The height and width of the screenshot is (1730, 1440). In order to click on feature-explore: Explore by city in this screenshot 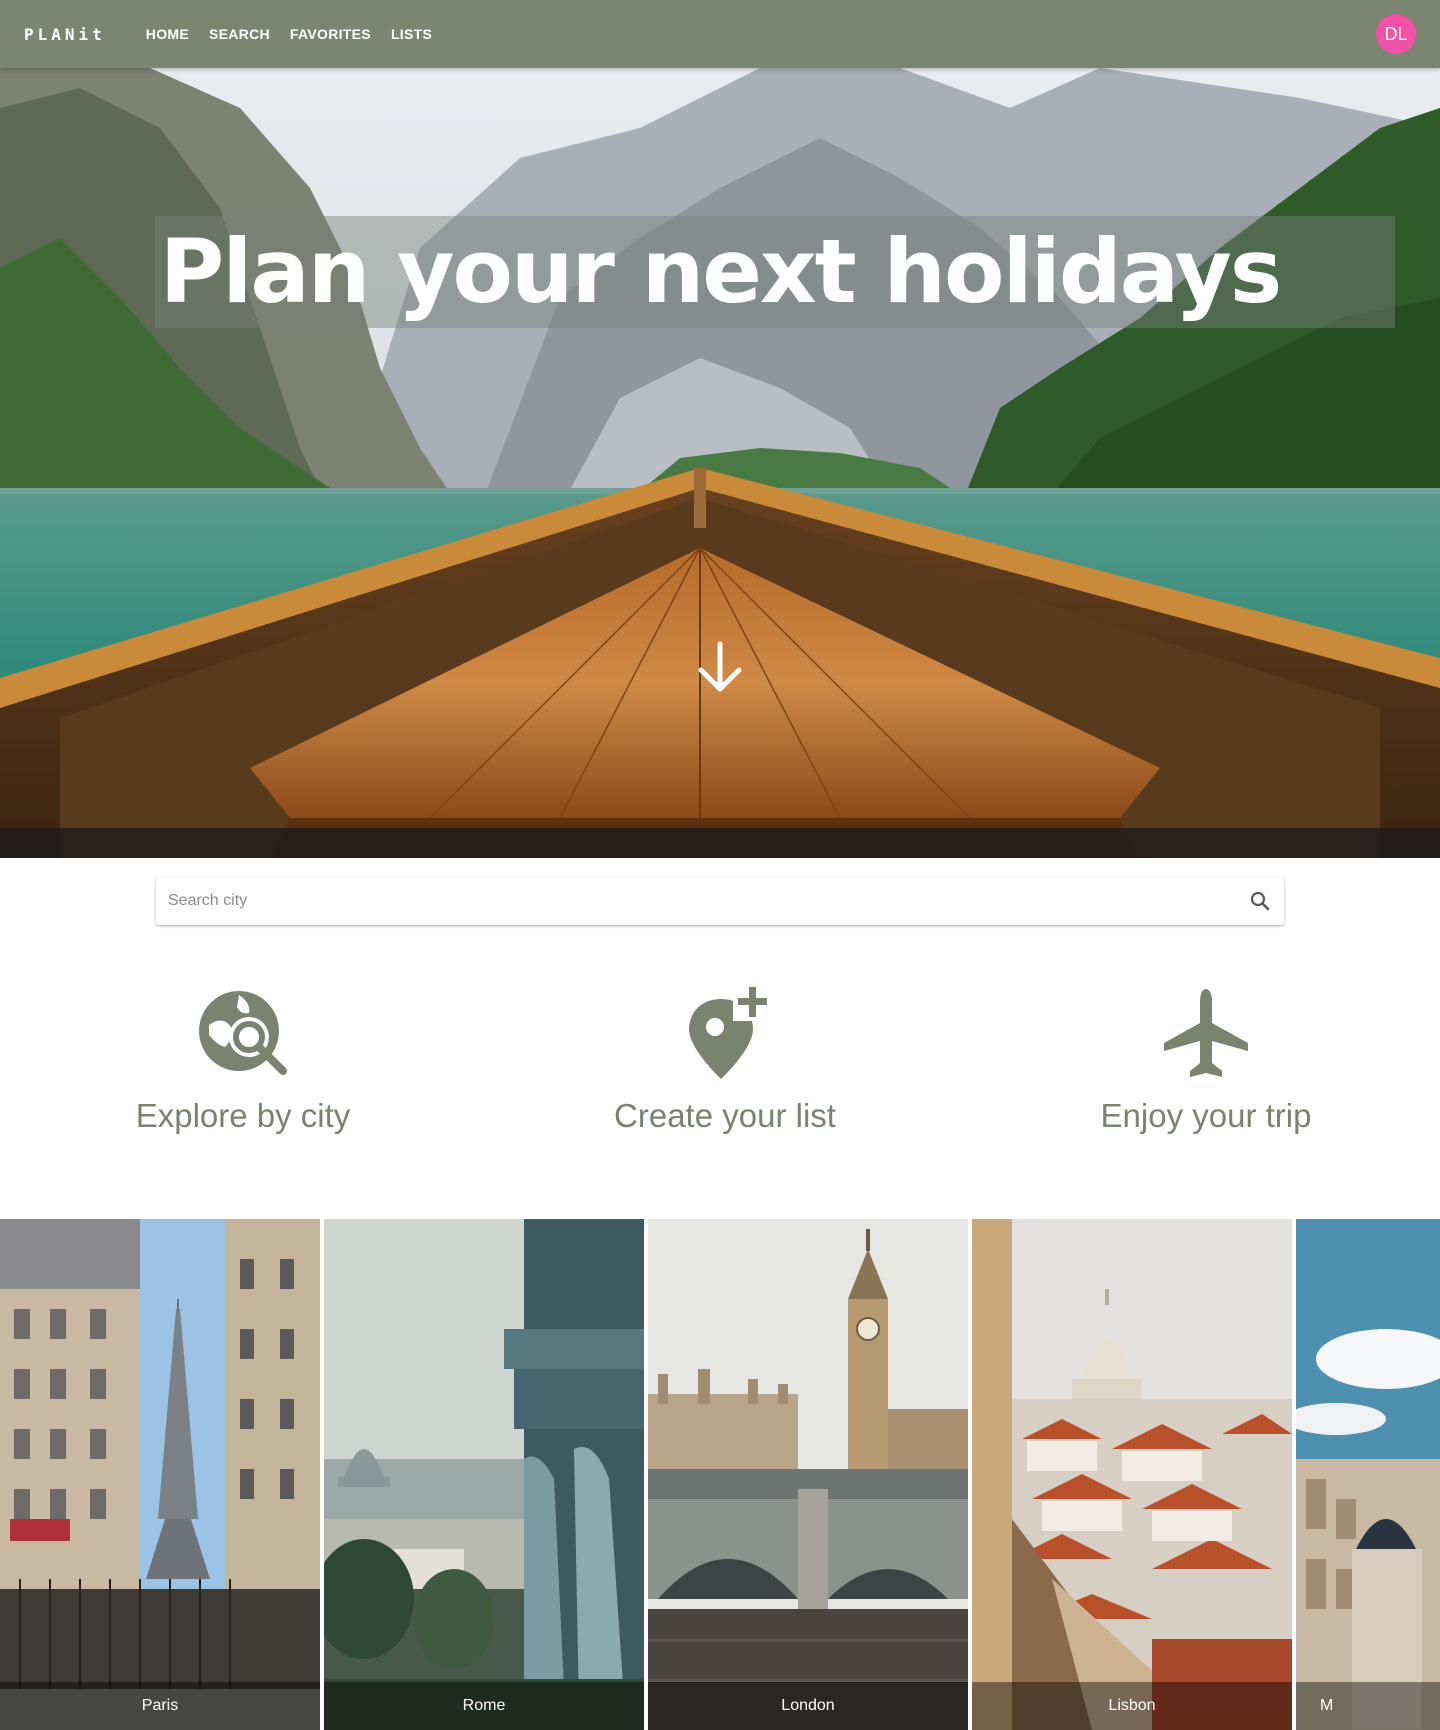, I will do `click(243, 1060)`.